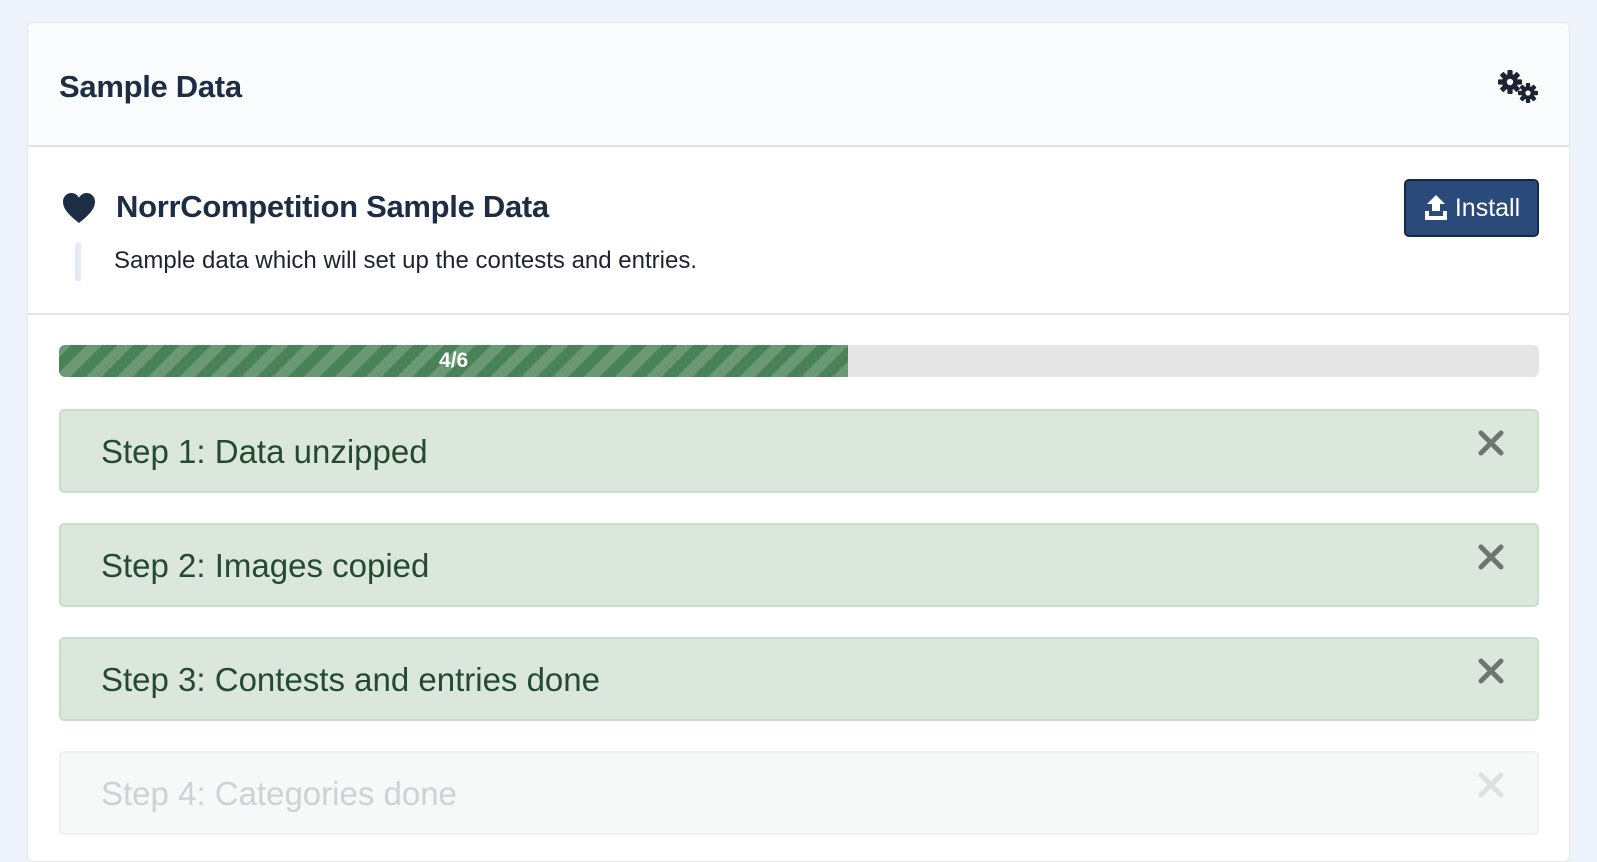 Image resolution: width=1597 pixels, height=862 pixels. What do you see at coordinates (1487, 207) in the screenshot?
I see `install-label: Install` at bounding box center [1487, 207].